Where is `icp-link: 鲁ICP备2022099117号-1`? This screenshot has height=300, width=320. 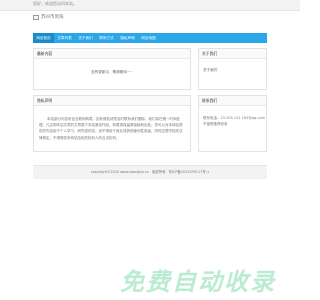 icp-link: 鲁ICP备2022099117号-1 is located at coordinates (189, 172).